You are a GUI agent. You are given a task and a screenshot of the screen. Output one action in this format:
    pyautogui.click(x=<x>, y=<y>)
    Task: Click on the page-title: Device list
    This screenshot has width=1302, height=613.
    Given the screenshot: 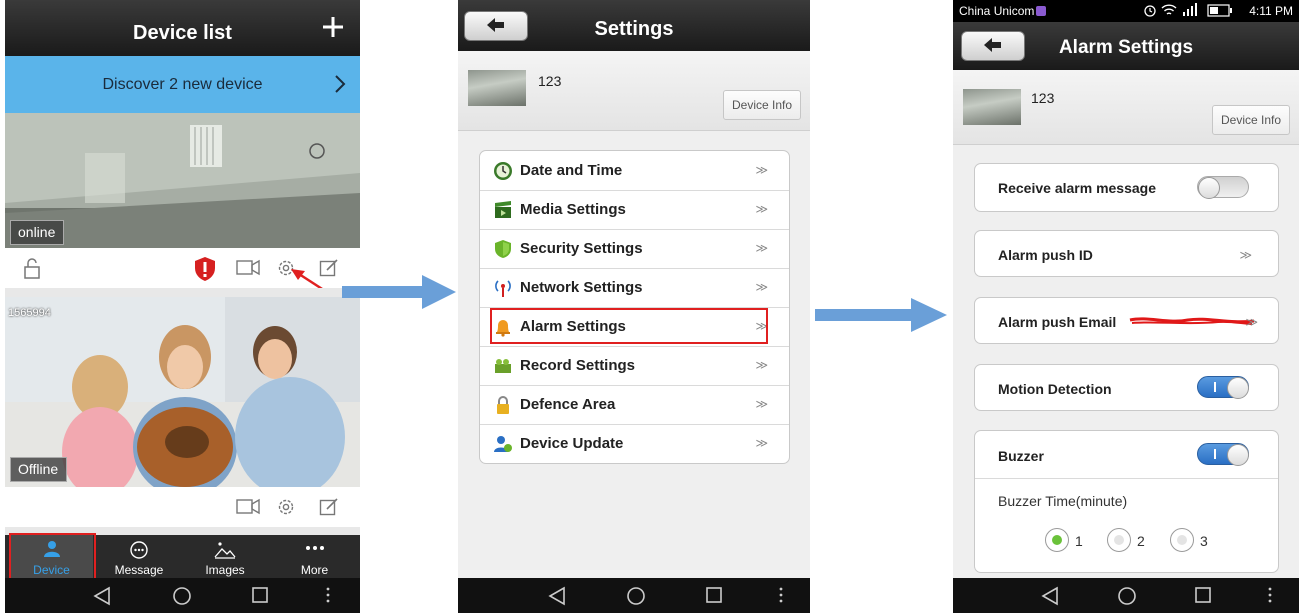 What is the action you would take?
    pyautogui.click(x=182, y=33)
    